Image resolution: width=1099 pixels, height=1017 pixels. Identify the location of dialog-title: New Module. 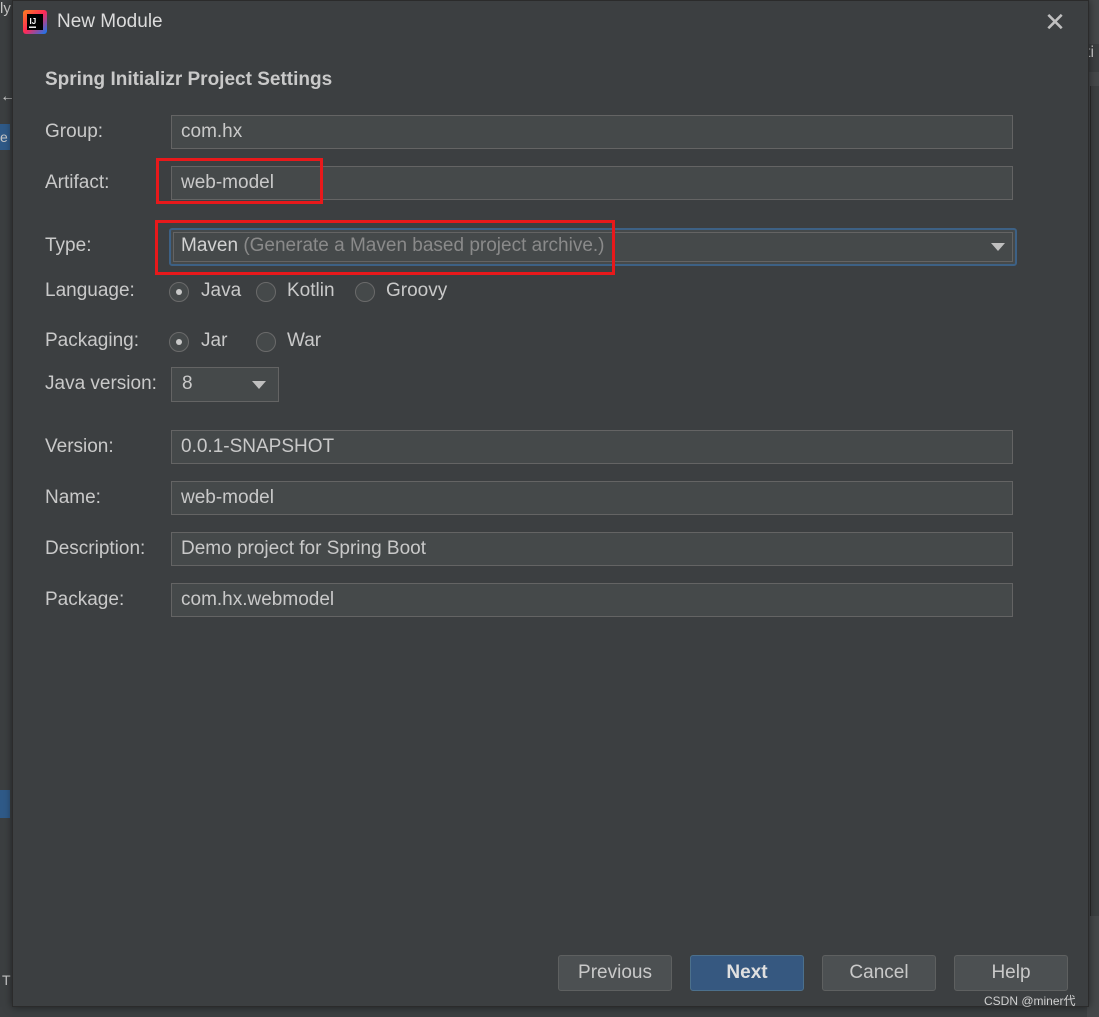
(110, 21).